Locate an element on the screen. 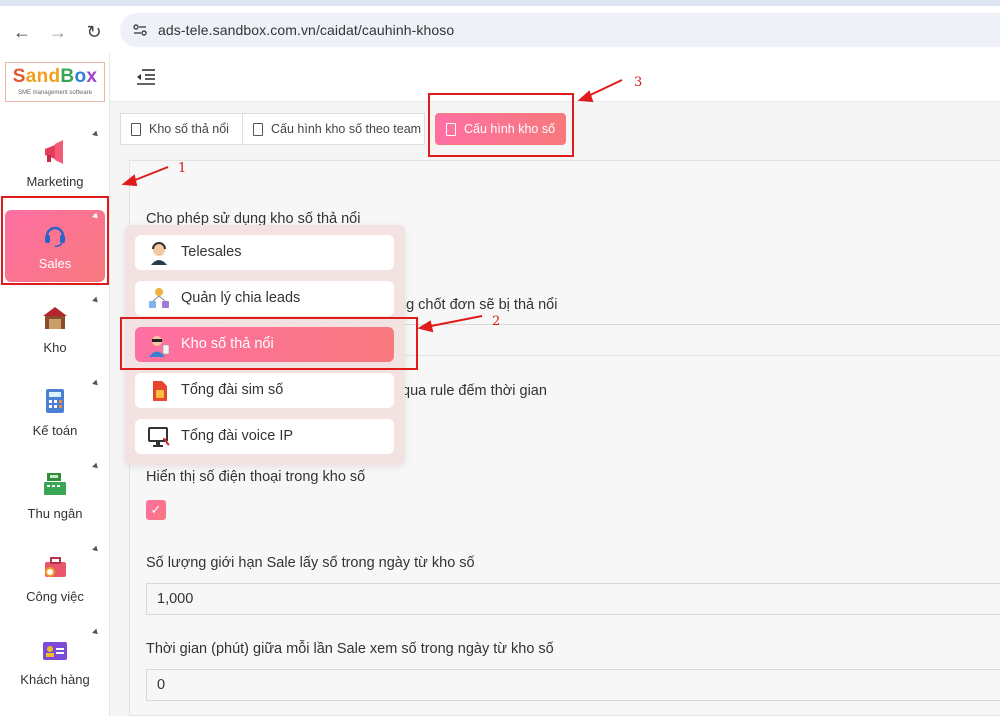 Image resolution: width=1000 pixels, height=716 pixels. annotation-number-1: 1 is located at coordinates (182, 168).